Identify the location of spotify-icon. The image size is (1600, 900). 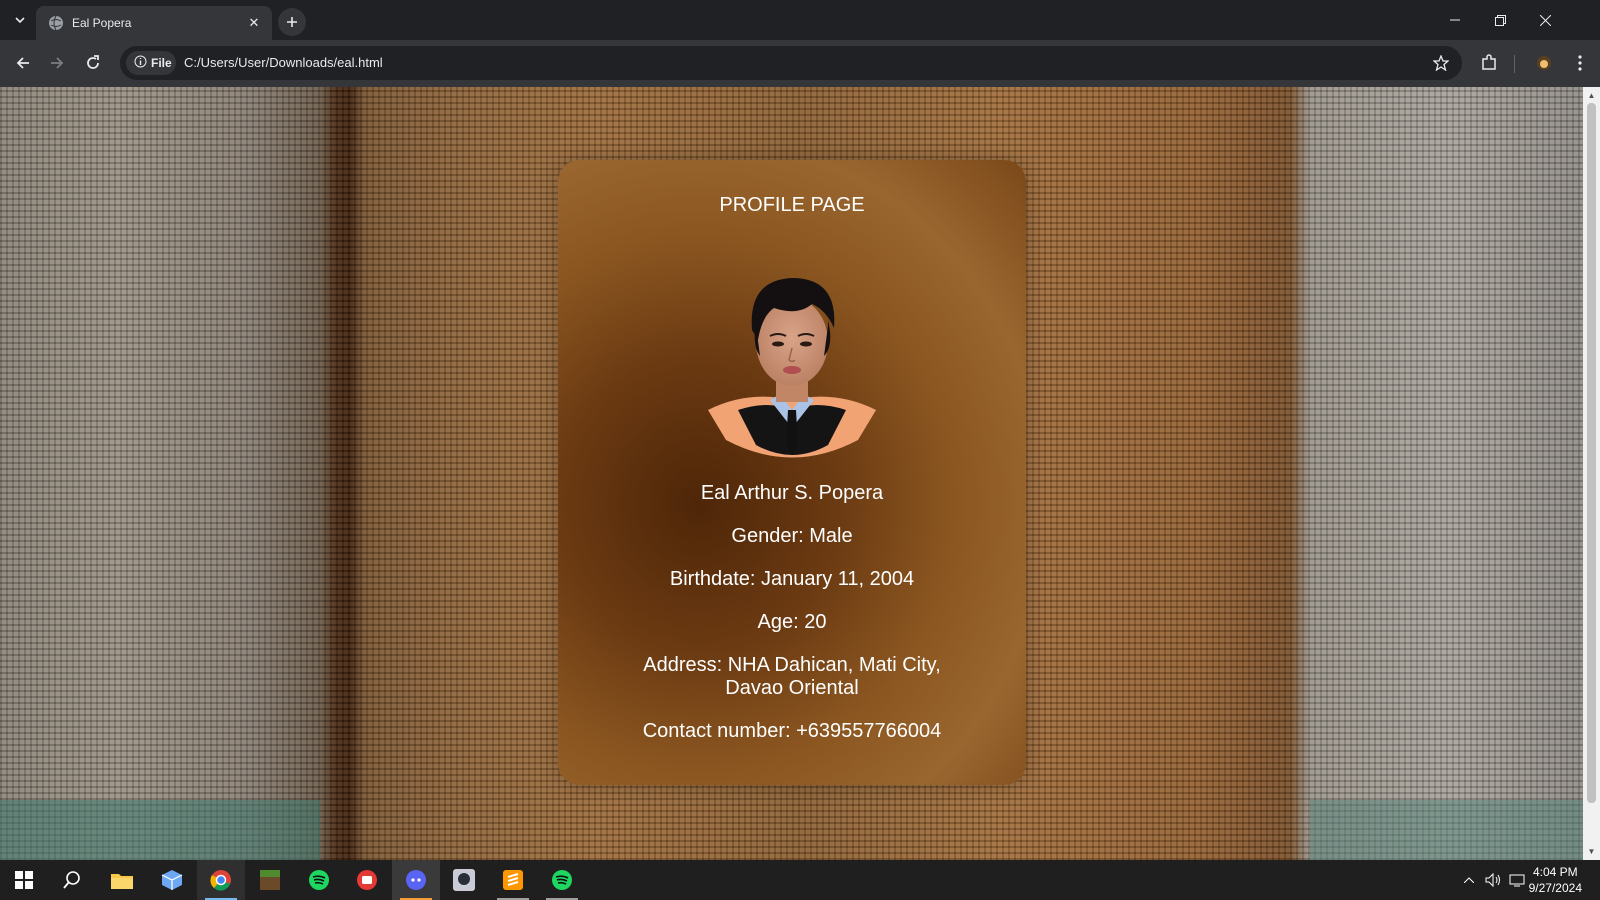
(319, 880).